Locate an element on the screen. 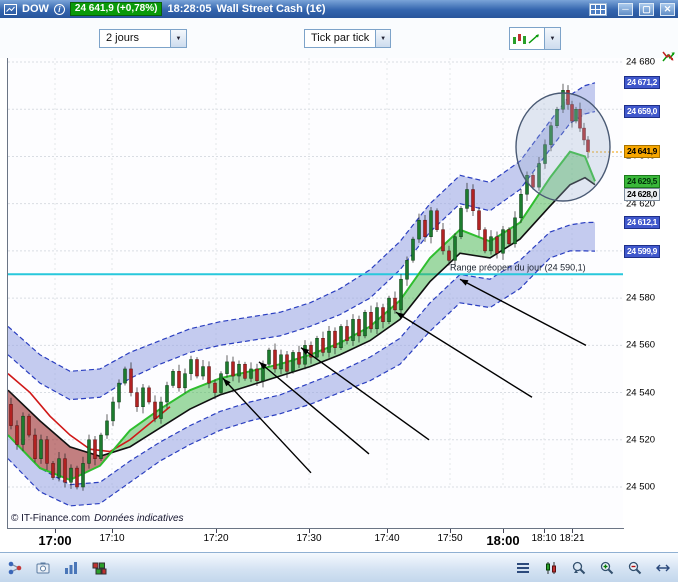 The width and height of the screenshot is (678, 582). time-tick-label: 17:10 is located at coordinates (112, 538).